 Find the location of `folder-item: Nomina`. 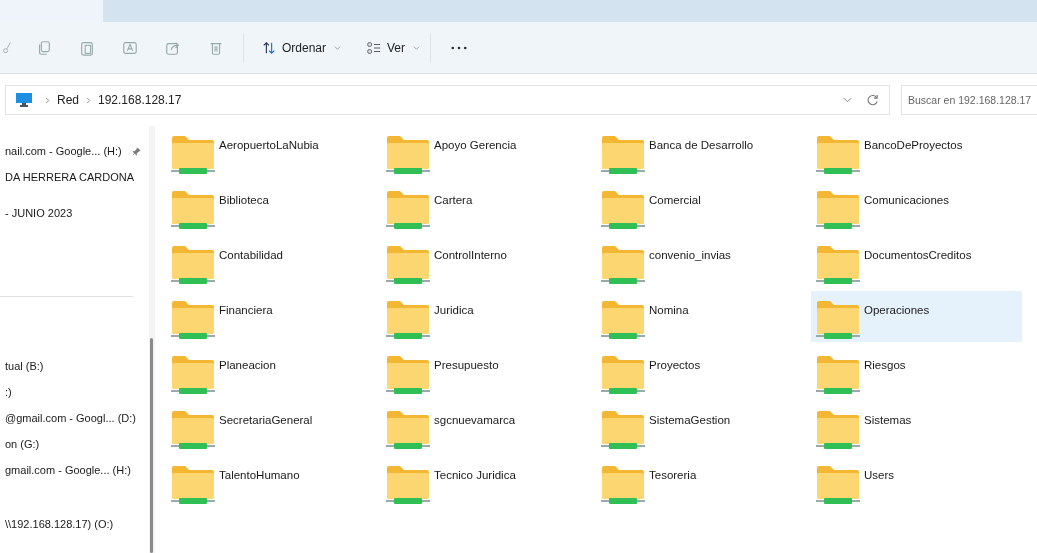

folder-item: Nomina is located at coordinates (701, 316).